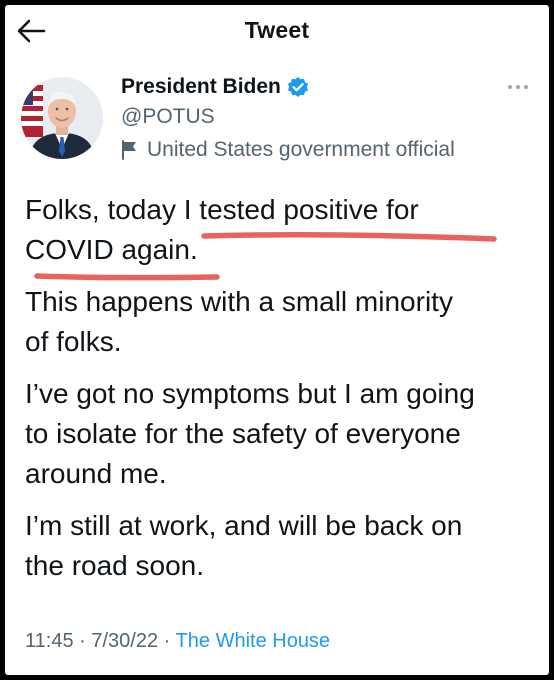  I want to click on profile-photo, so click(62, 118).